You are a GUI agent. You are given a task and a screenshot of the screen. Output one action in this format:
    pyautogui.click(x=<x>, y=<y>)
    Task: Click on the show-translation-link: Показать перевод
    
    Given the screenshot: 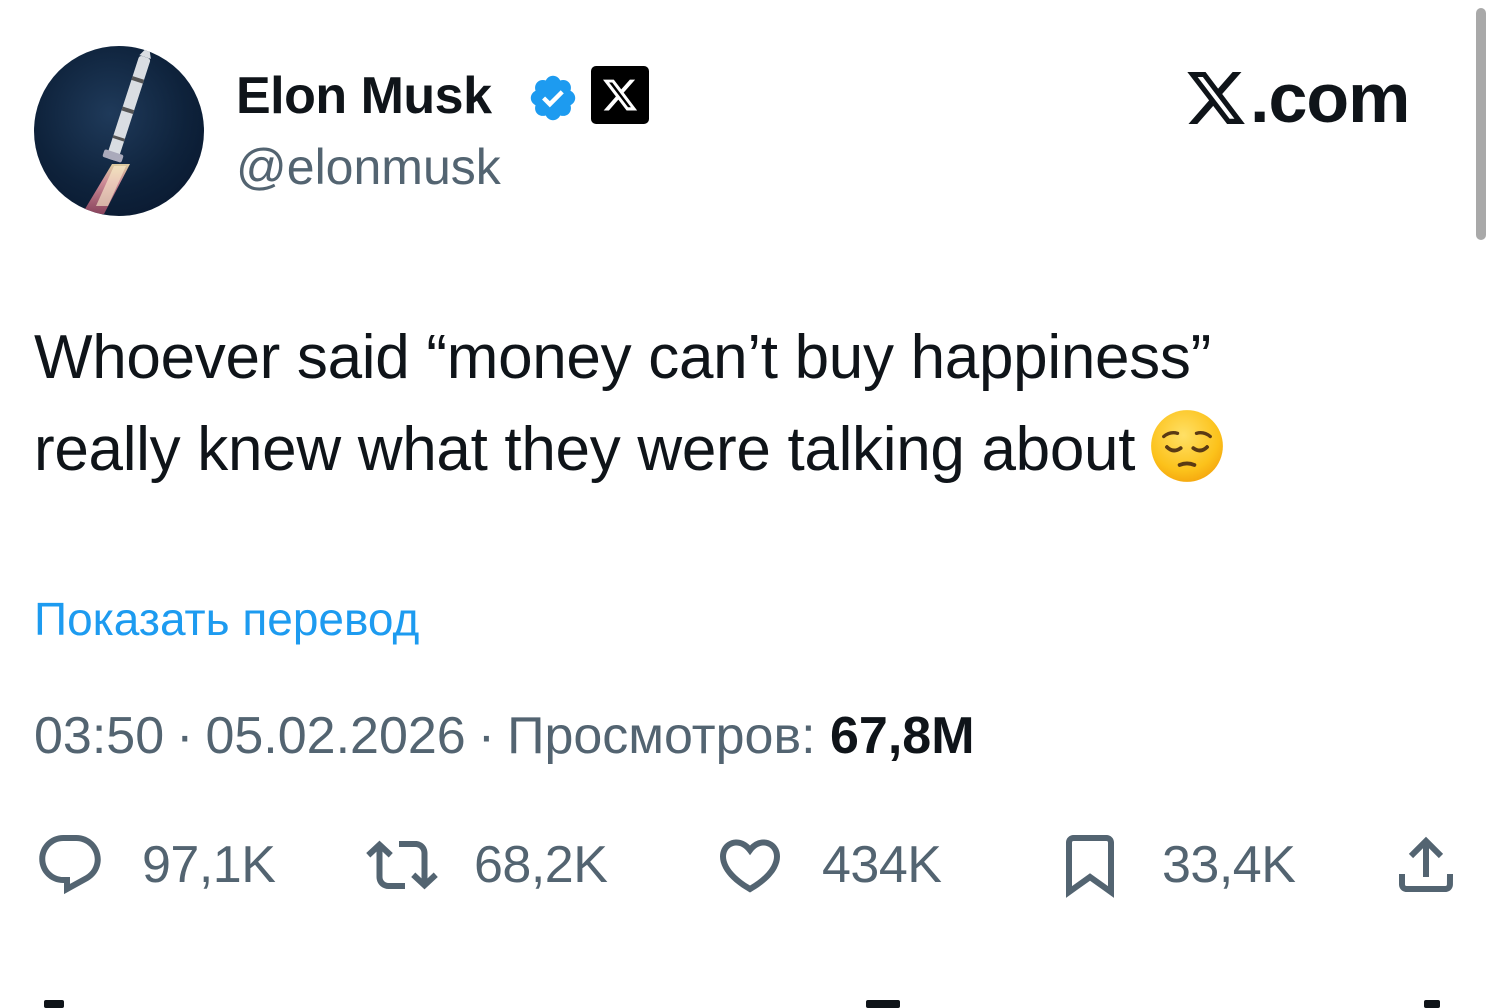 What is the action you would take?
    pyautogui.click(x=226, y=619)
    